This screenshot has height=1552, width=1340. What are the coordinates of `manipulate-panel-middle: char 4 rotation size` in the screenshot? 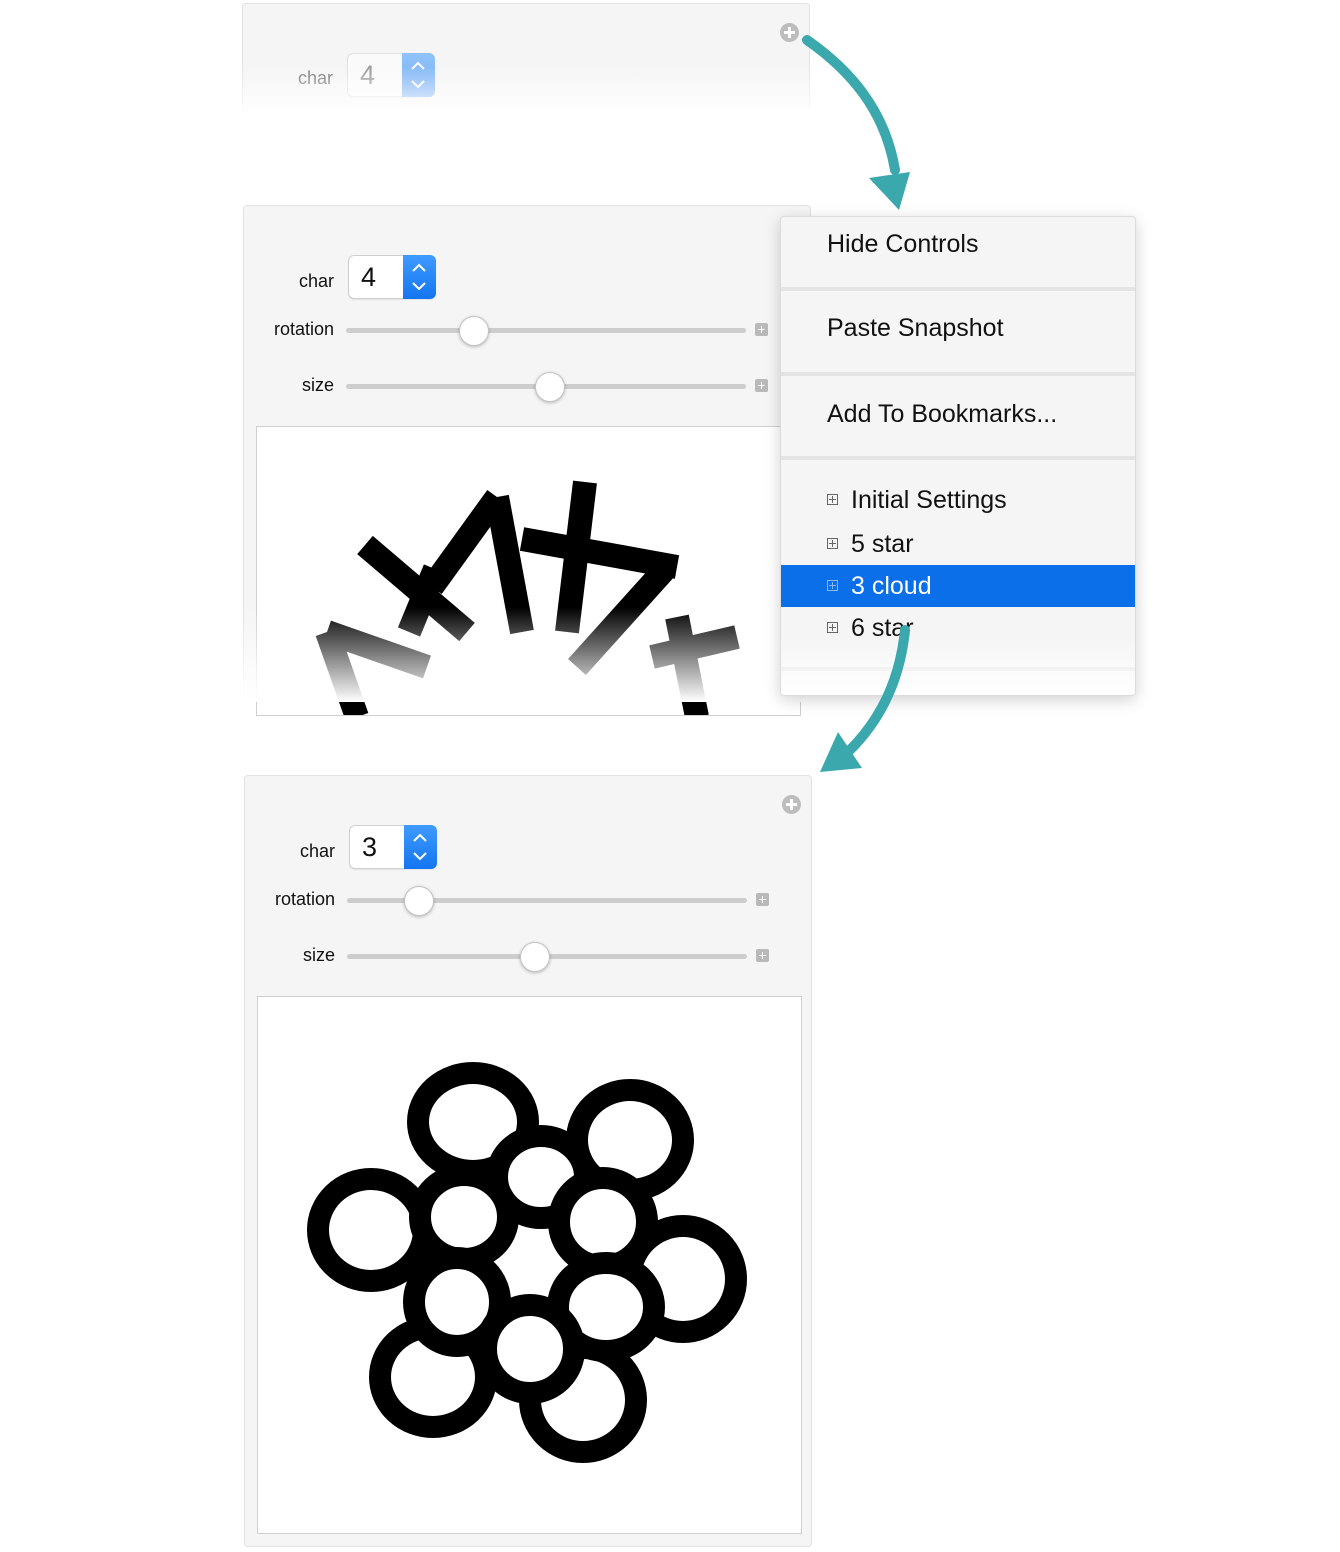 It's located at (527, 460).